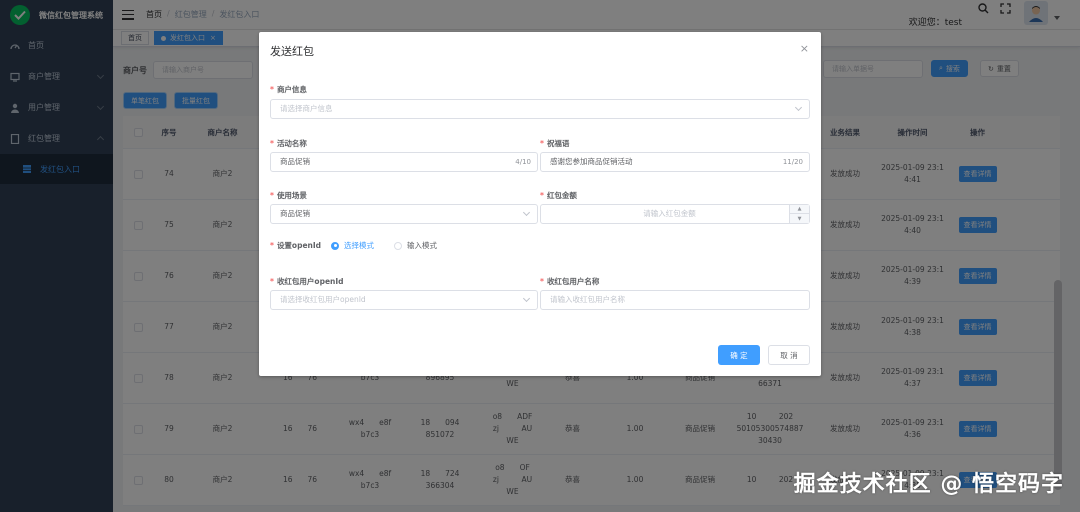 The width and height of the screenshot is (1080, 512). What do you see at coordinates (398, 245) in the screenshot?
I see `mode-input-radio` at bounding box center [398, 245].